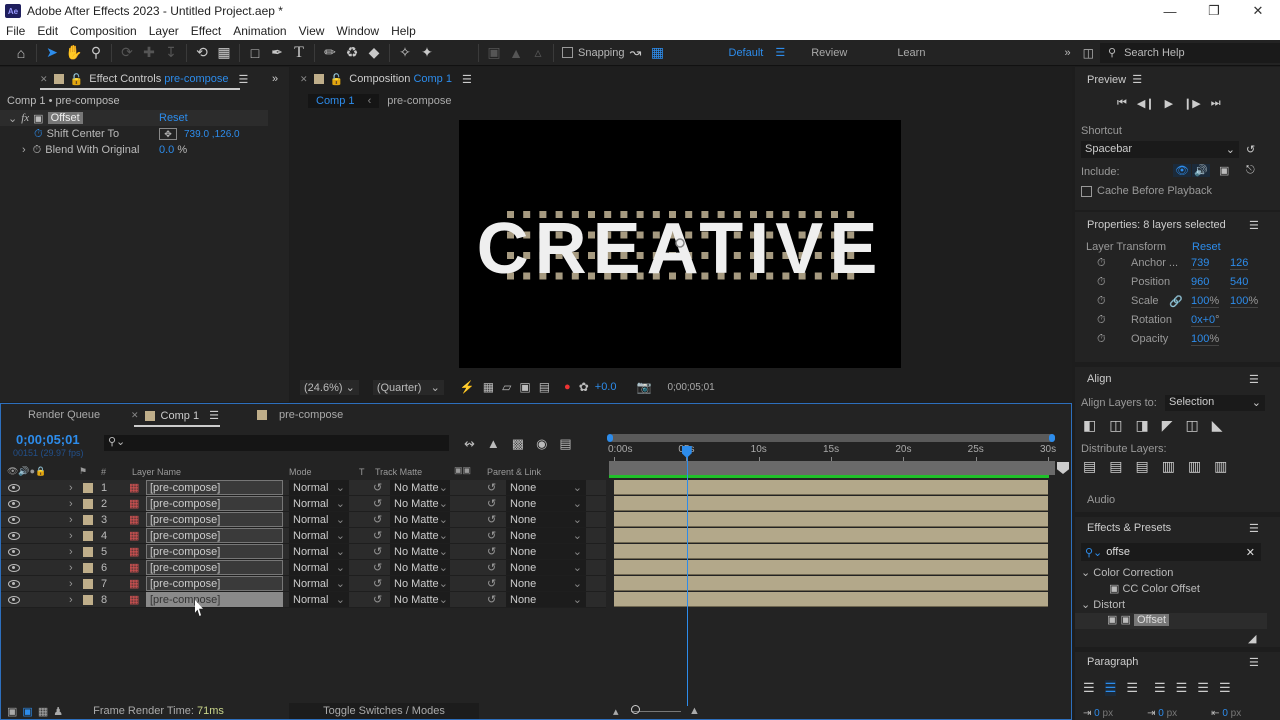 The width and height of the screenshot is (1280, 720). What do you see at coordinates (329, 387) in the screenshot?
I see `zoom-dropdown: (24.6%) ⌄` at bounding box center [329, 387].